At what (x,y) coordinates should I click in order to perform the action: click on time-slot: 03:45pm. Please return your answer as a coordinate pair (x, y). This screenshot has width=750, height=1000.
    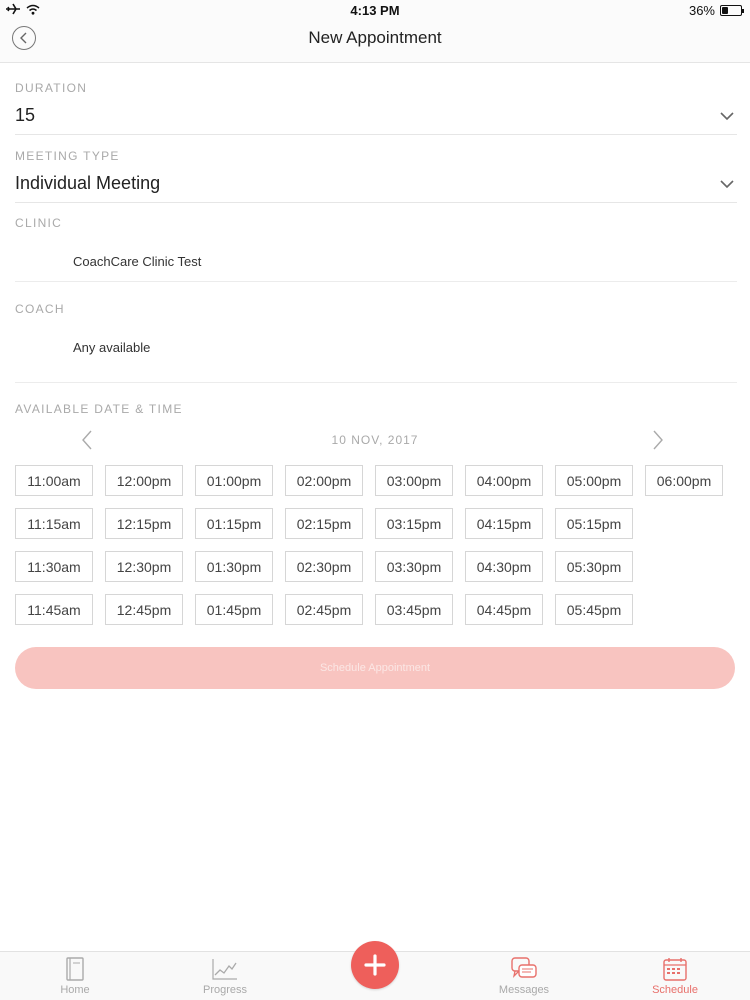
    Looking at the image, I should click on (414, 609).